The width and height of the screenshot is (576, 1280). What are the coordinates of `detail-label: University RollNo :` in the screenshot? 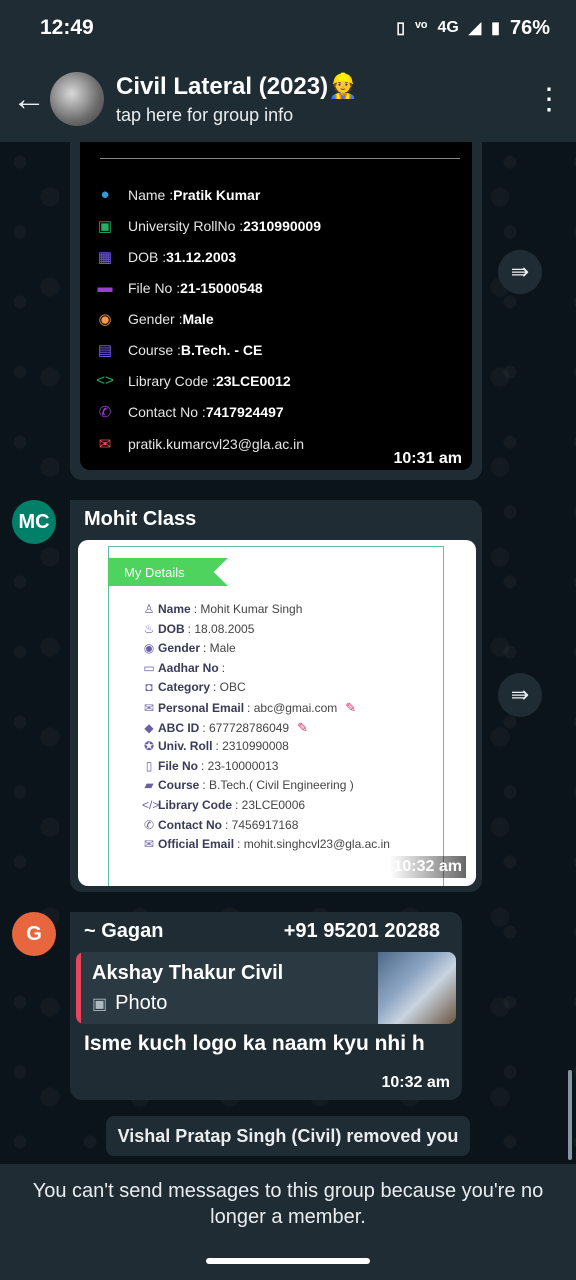 It's located at (186, 226).